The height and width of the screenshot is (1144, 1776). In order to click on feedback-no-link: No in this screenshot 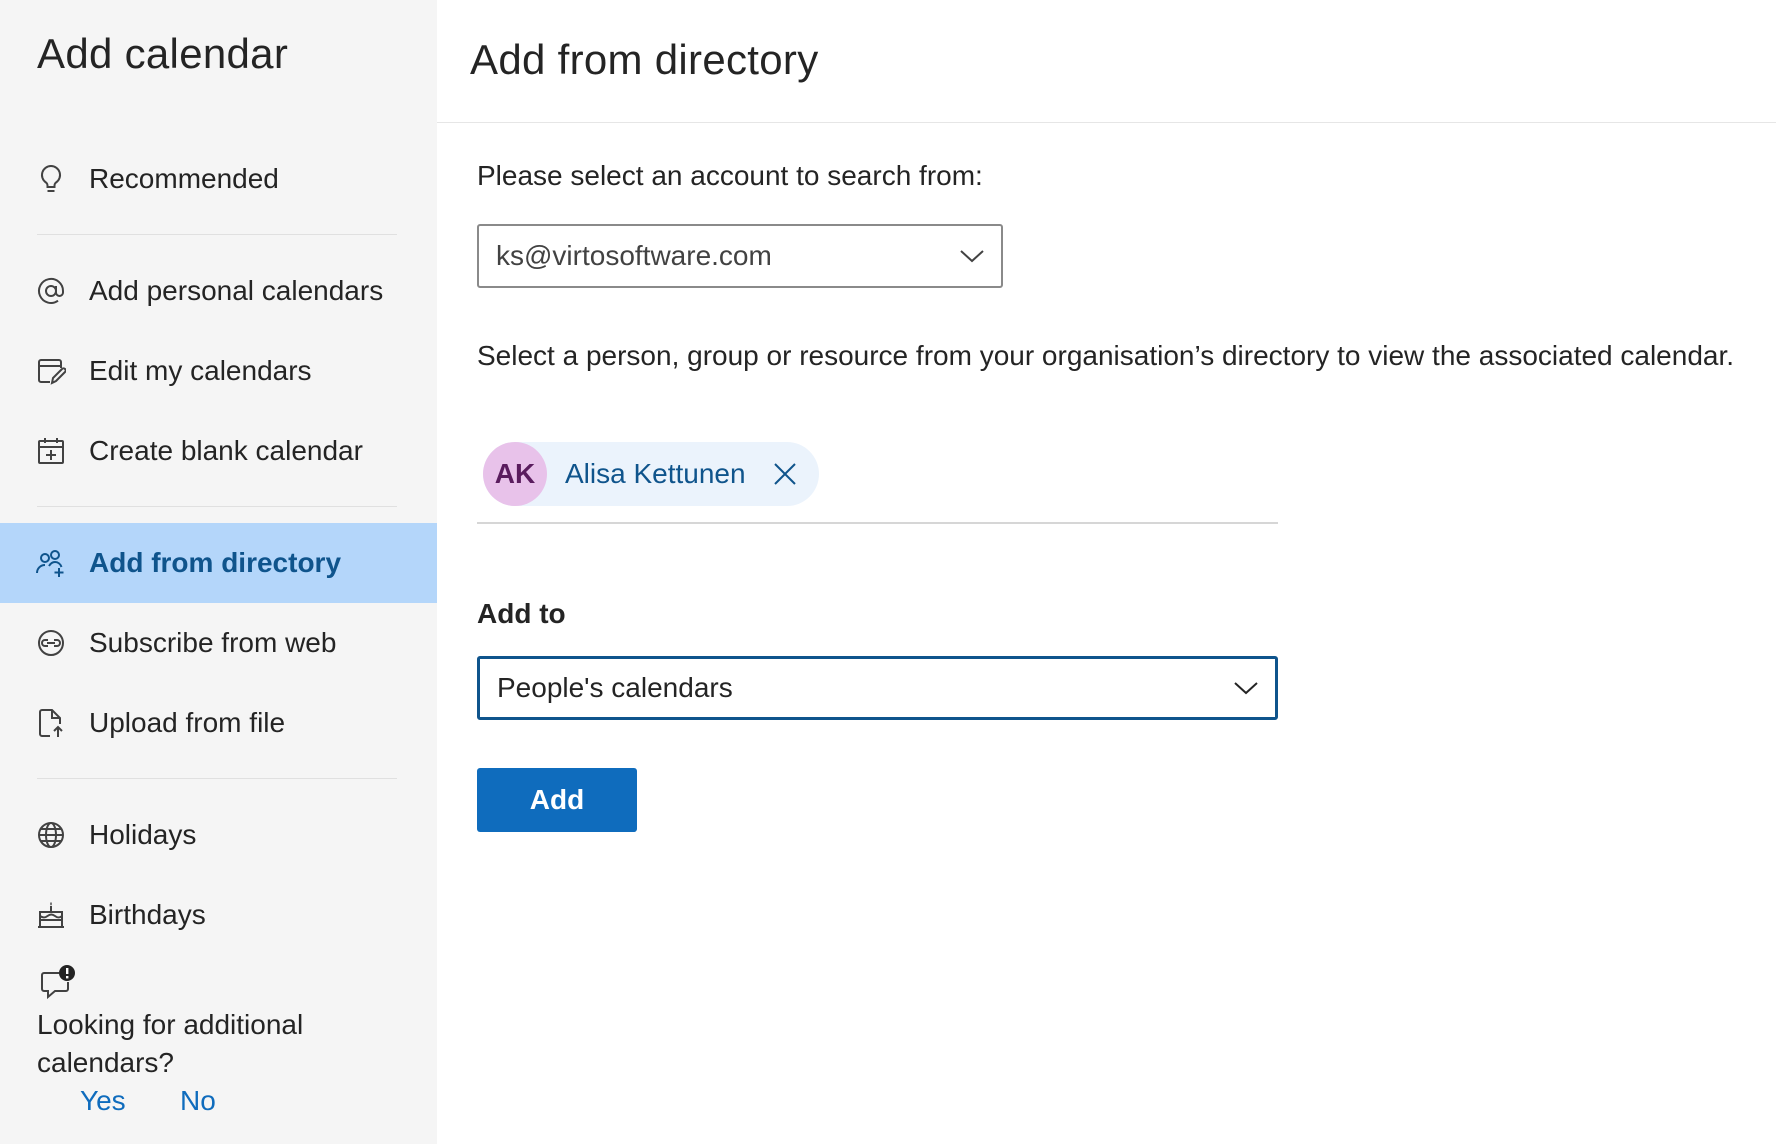, I will do `click(198, 1101)`.